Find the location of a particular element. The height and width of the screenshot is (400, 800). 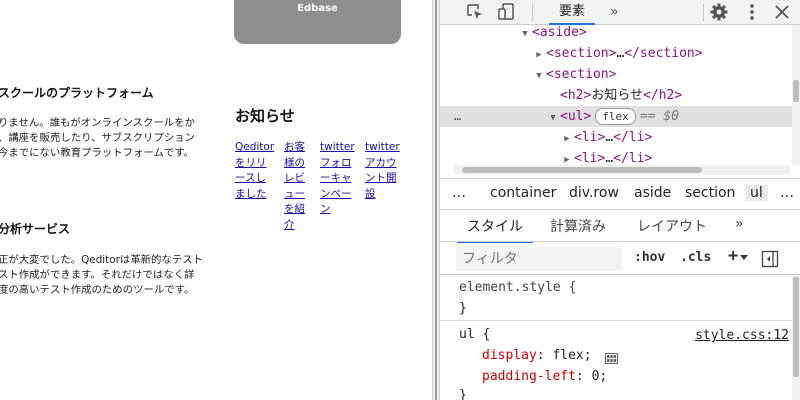

news-link-text: を紹 is located at coordinates (294, 209).